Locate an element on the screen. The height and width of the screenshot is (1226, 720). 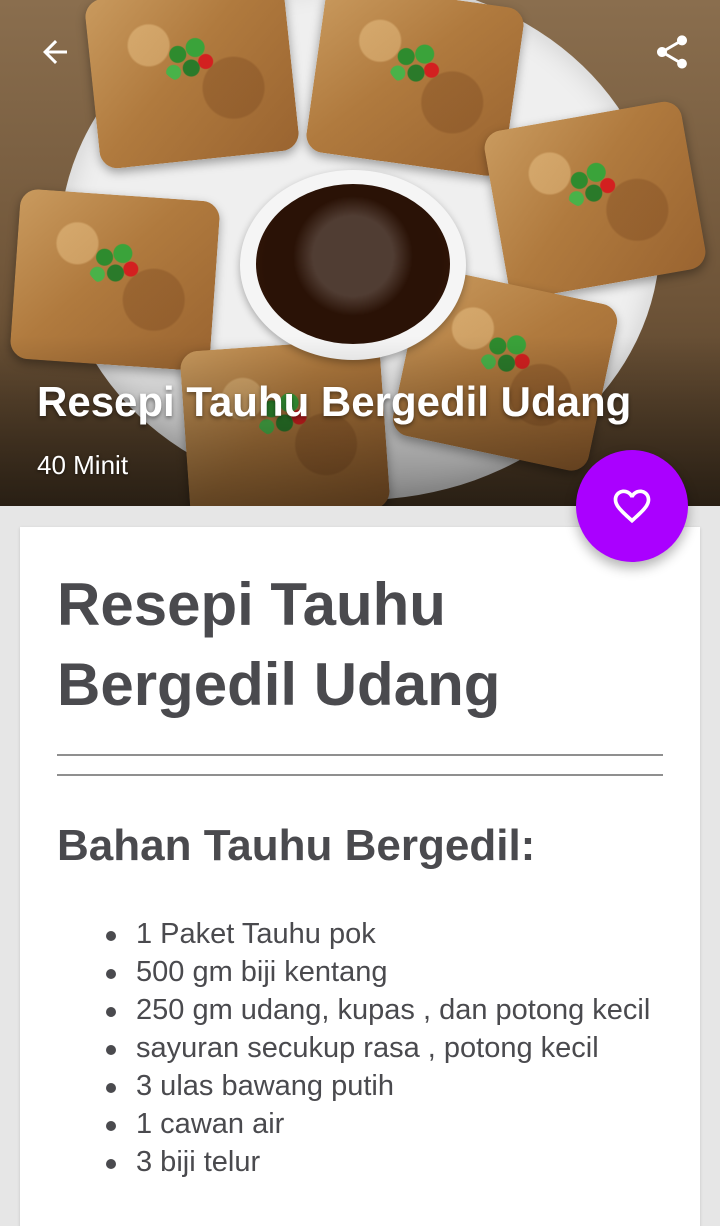
share-icon is located at coordinates (672, 52).